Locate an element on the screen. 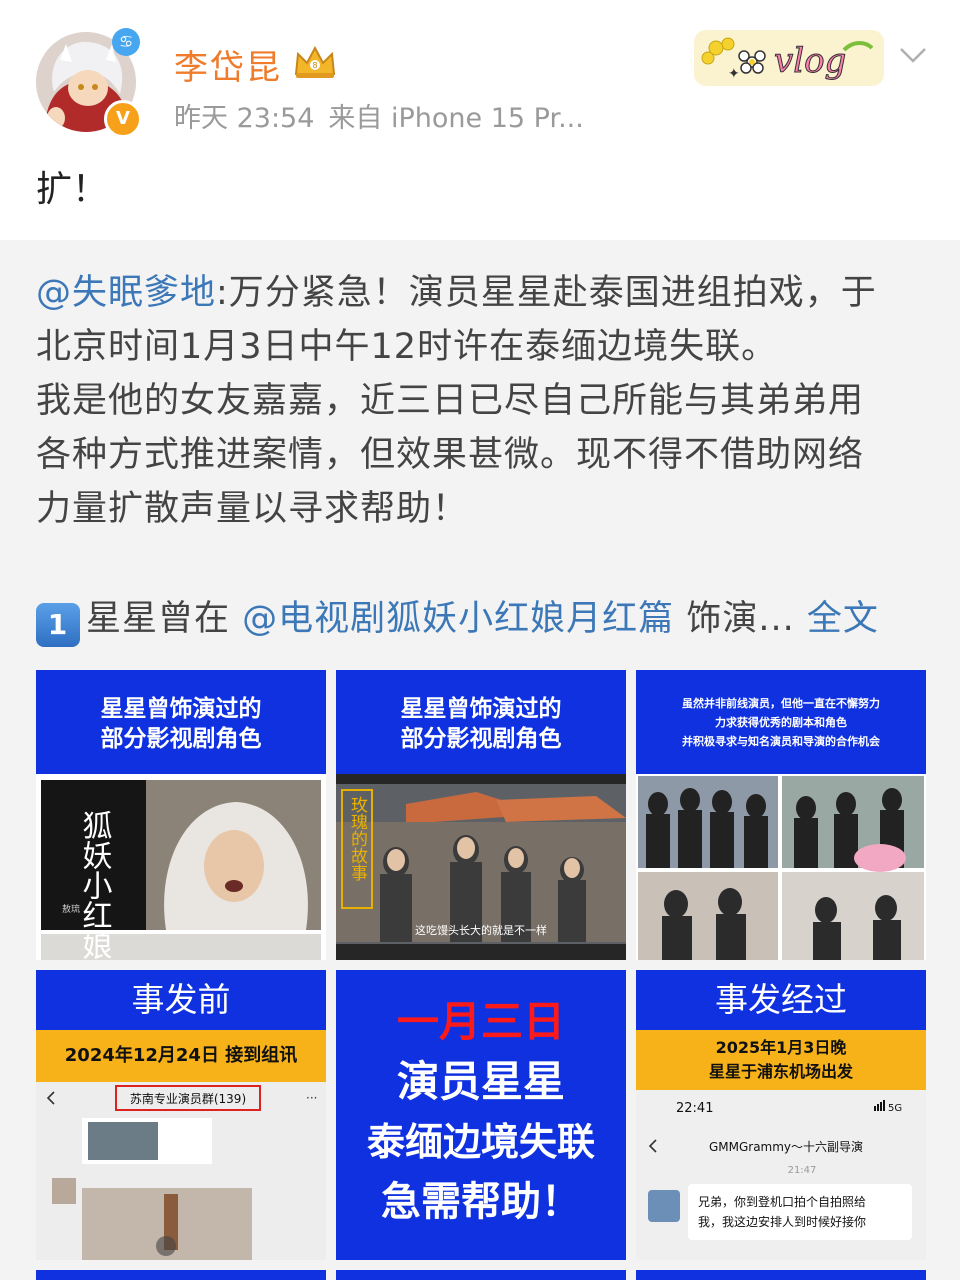  mention-link: @失眠爹地 is located at coordinates (126, 293).